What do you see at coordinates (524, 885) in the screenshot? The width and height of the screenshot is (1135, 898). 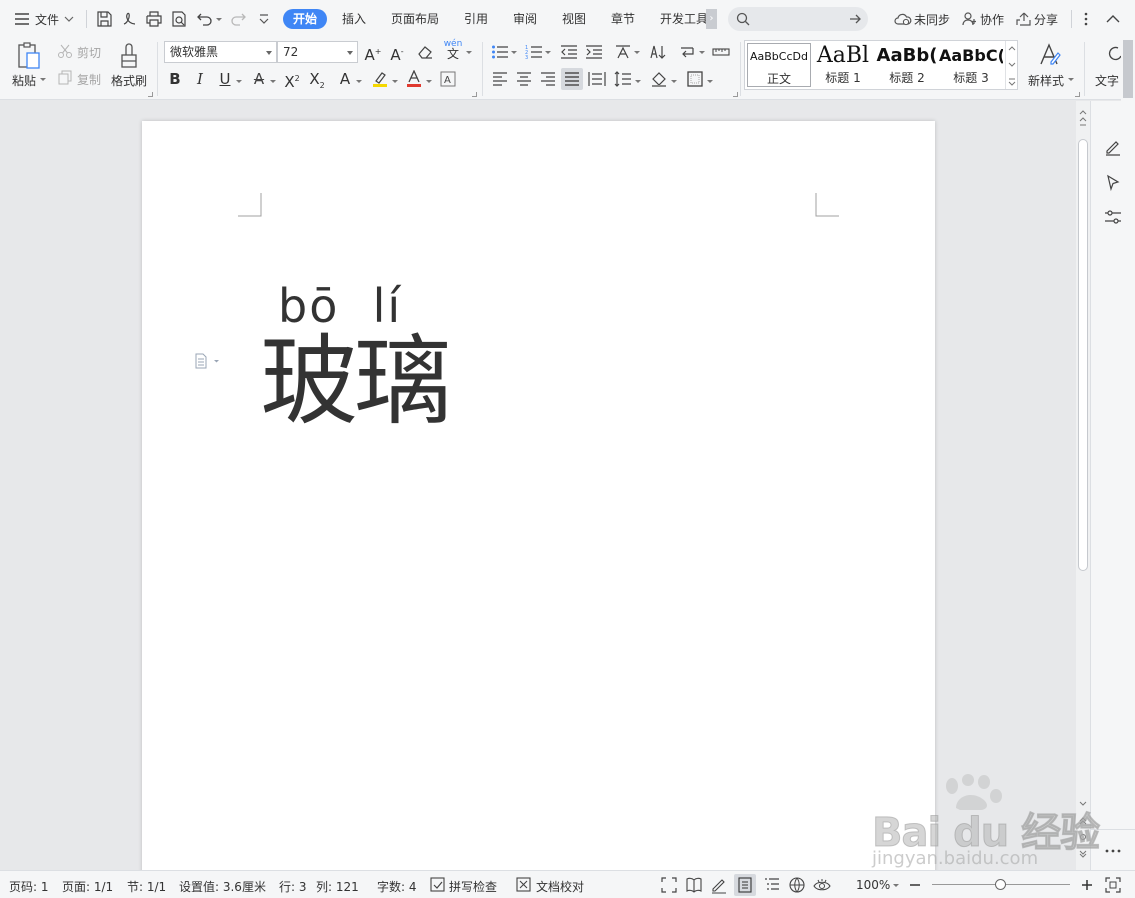 I see `doc-proof-icon` at bounding box center [524, 885].